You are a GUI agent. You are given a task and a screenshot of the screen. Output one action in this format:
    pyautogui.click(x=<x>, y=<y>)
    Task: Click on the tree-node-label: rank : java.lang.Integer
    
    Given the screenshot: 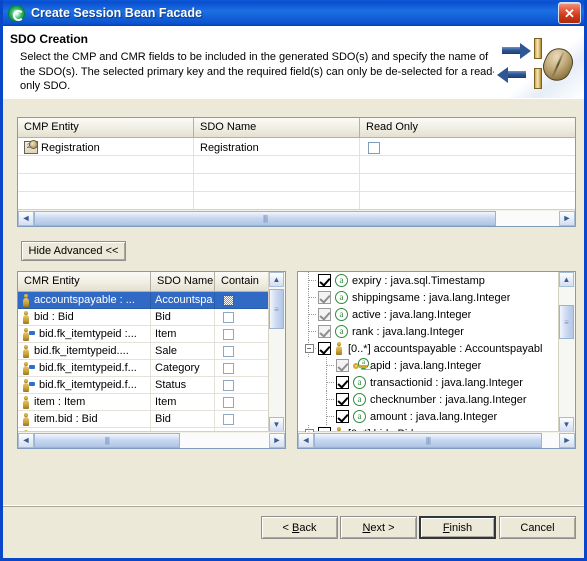 What is the action you would take?
    pyautogui.click(x=408, y=331)
    